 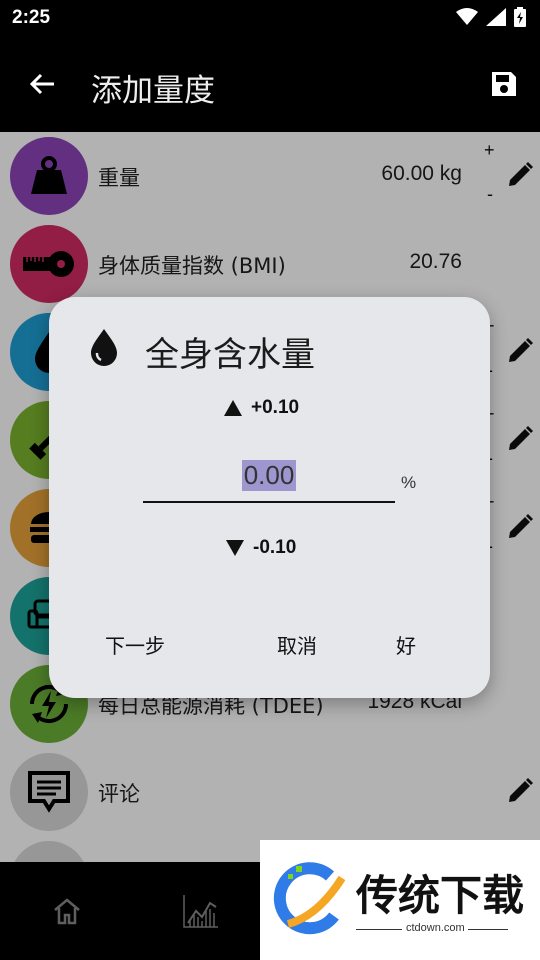 I want to click on decrement-button: -0.10, so click(x=260, y=548).